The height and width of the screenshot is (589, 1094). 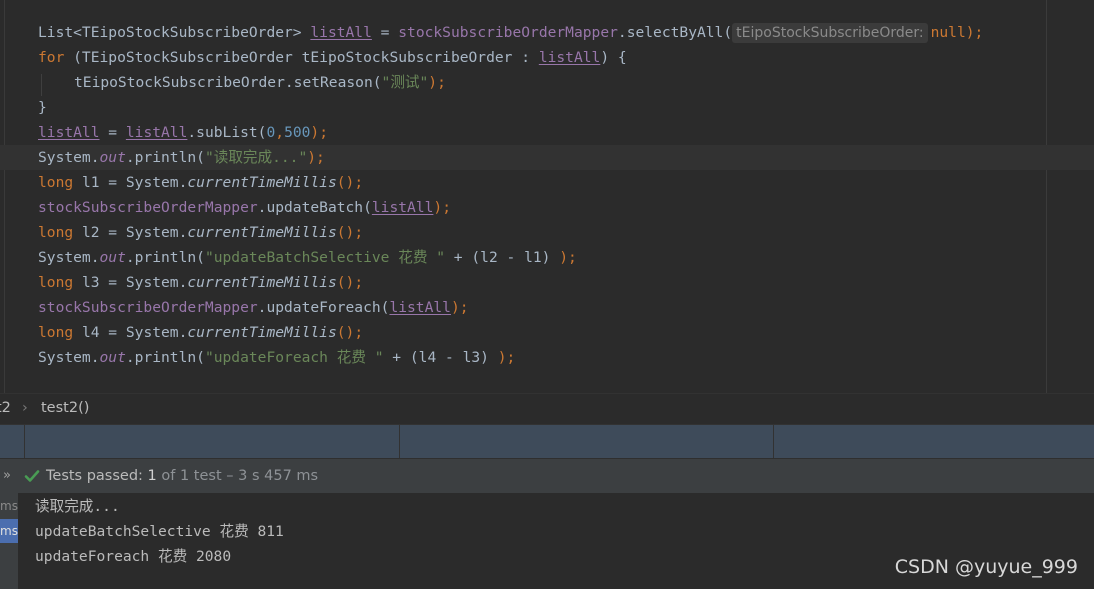 I want to click on code-line-7: long l1 = System.currentTimeMillis();, so click(x=200, y=182).